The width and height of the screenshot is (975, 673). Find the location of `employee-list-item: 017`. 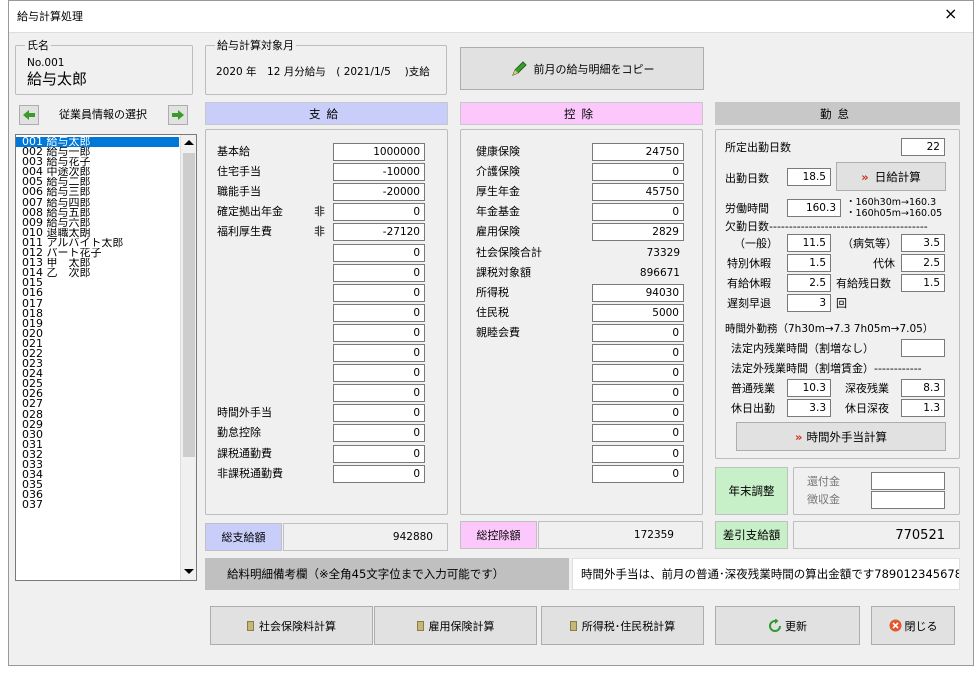

employee-list-item: 017 is located at coordinates (97, 304).